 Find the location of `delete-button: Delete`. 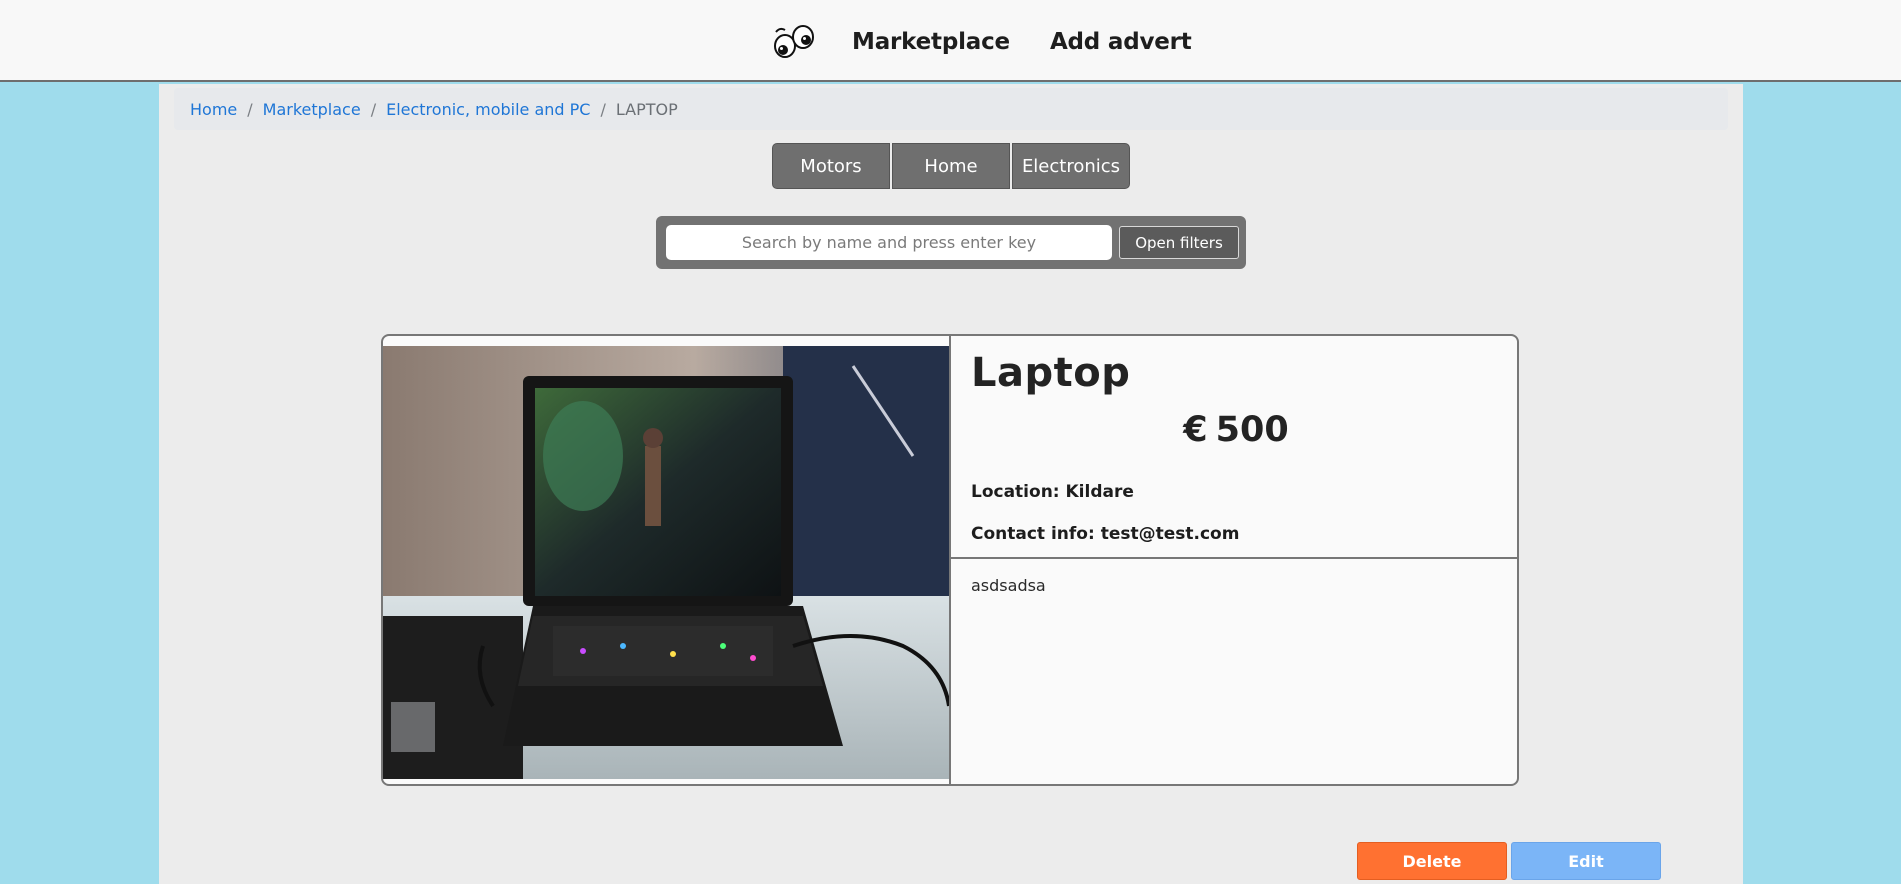

delete-button: Delete is located at coordinates (1432, 861).